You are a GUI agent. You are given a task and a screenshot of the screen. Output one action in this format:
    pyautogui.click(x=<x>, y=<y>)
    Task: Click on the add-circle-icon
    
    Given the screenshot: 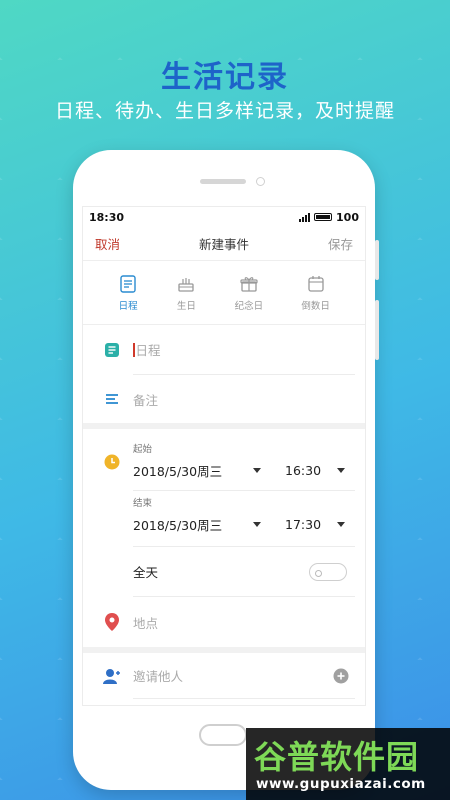 What is the action you would take?
    pyautogui.click(x=341, y=676)
    